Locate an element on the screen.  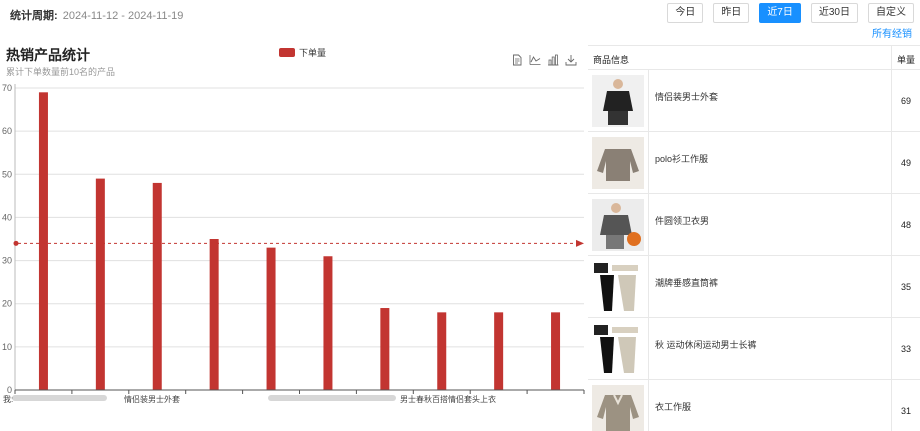
table-row: 潮牌垂感直筒裤 35 is located at coordinates (754, 287).